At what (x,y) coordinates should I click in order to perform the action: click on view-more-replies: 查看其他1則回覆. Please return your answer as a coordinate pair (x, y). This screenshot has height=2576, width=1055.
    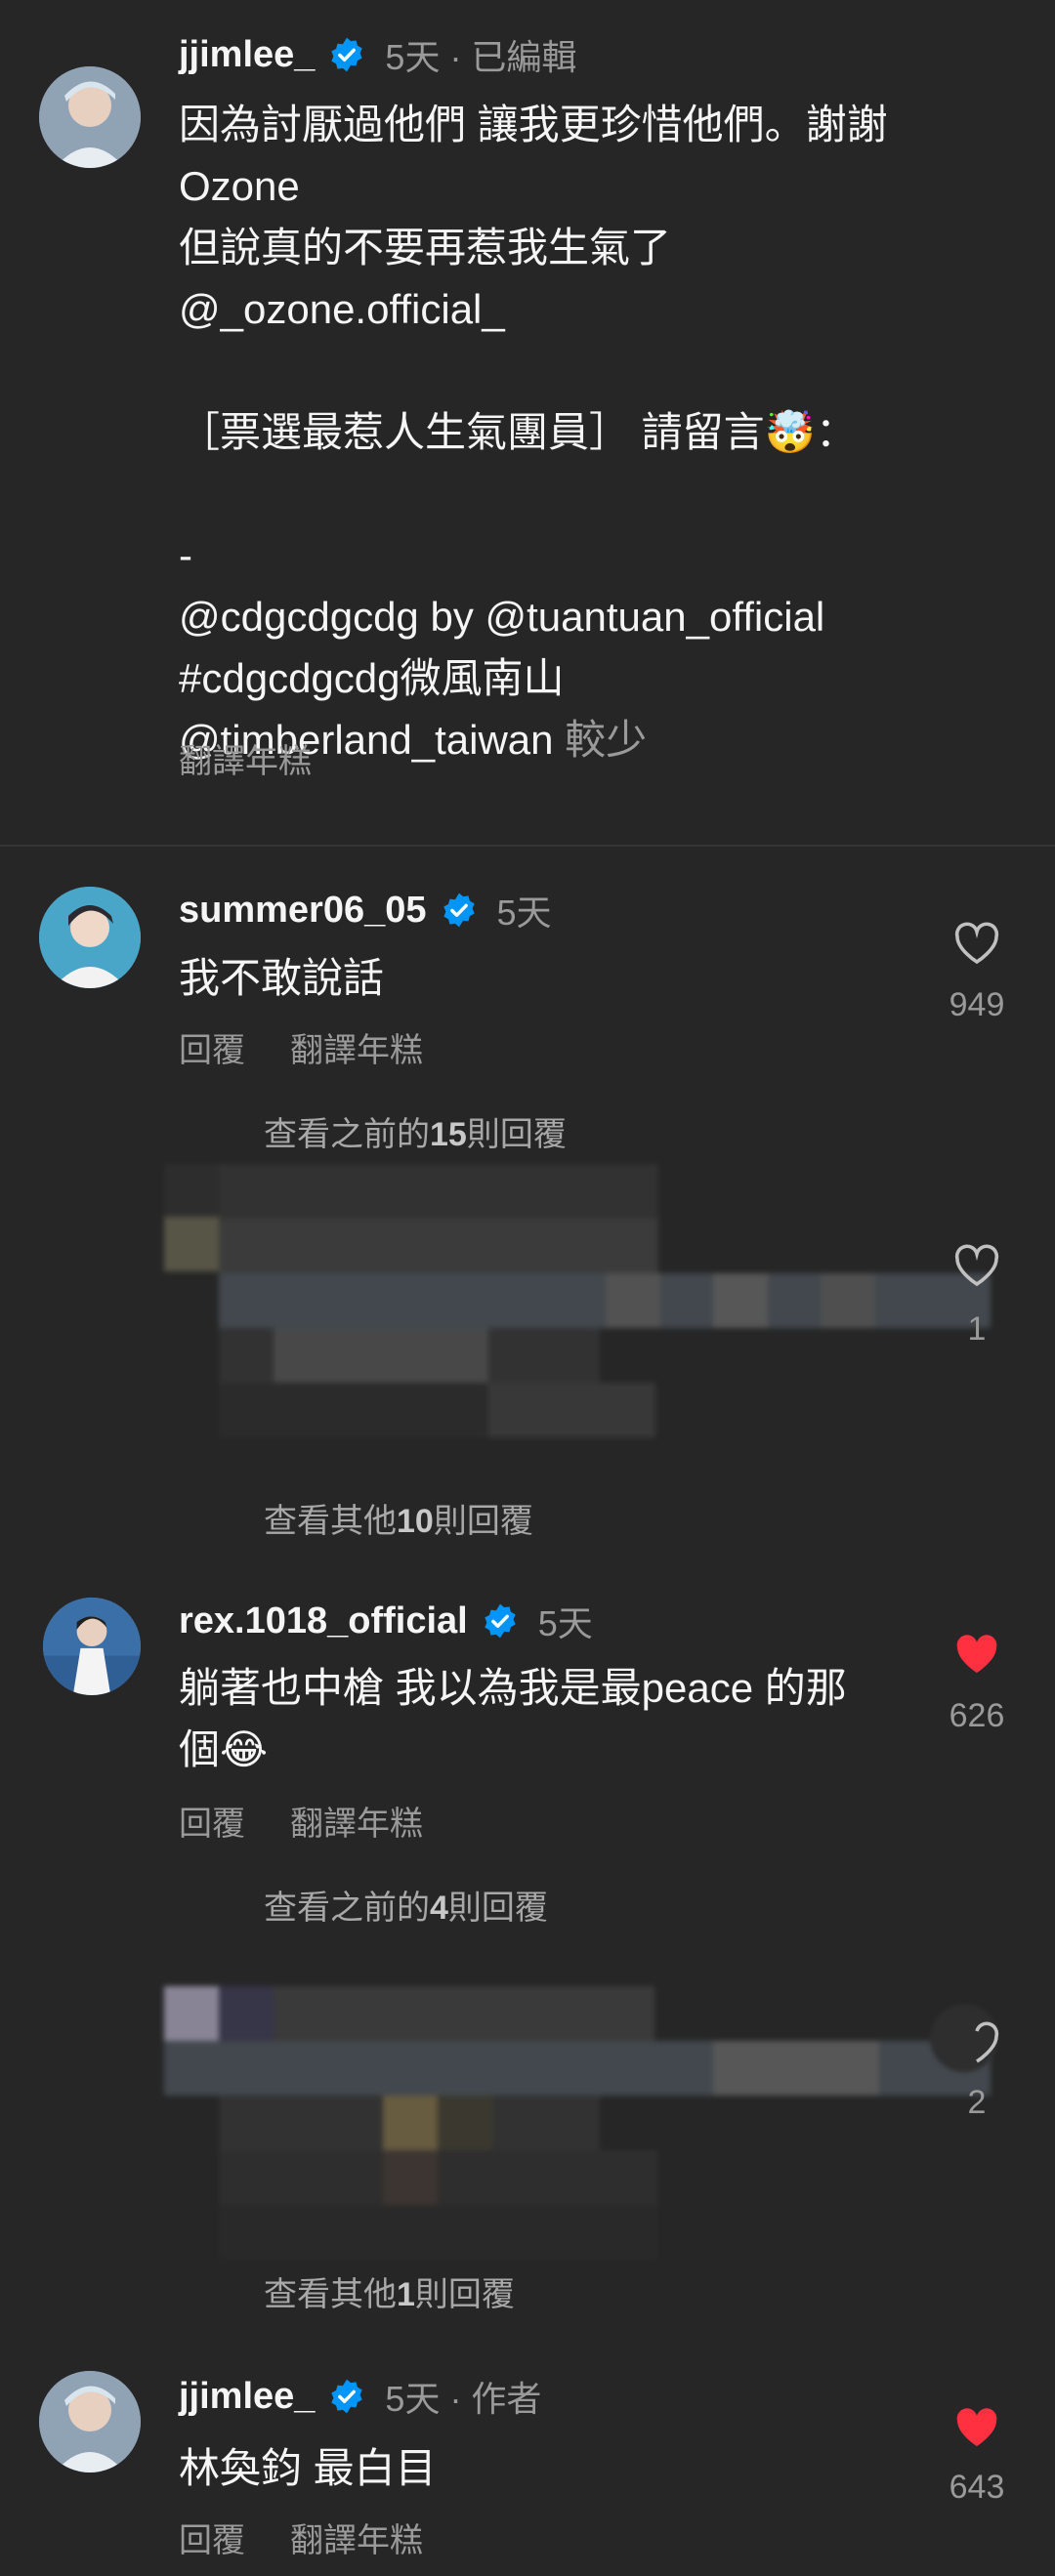
    Looking at the image, I should click on (389, 2291).